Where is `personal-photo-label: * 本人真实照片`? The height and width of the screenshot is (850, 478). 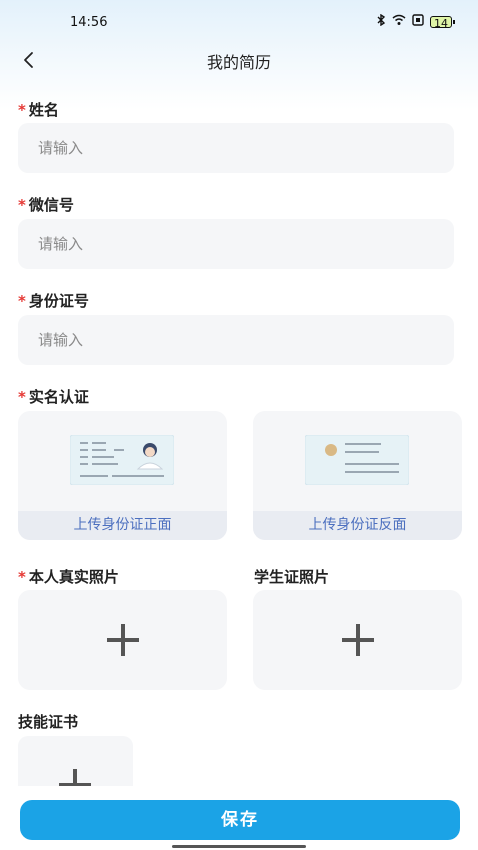 personal-photo-label: * 本人真实照片 is located at coordinates (68, 576).